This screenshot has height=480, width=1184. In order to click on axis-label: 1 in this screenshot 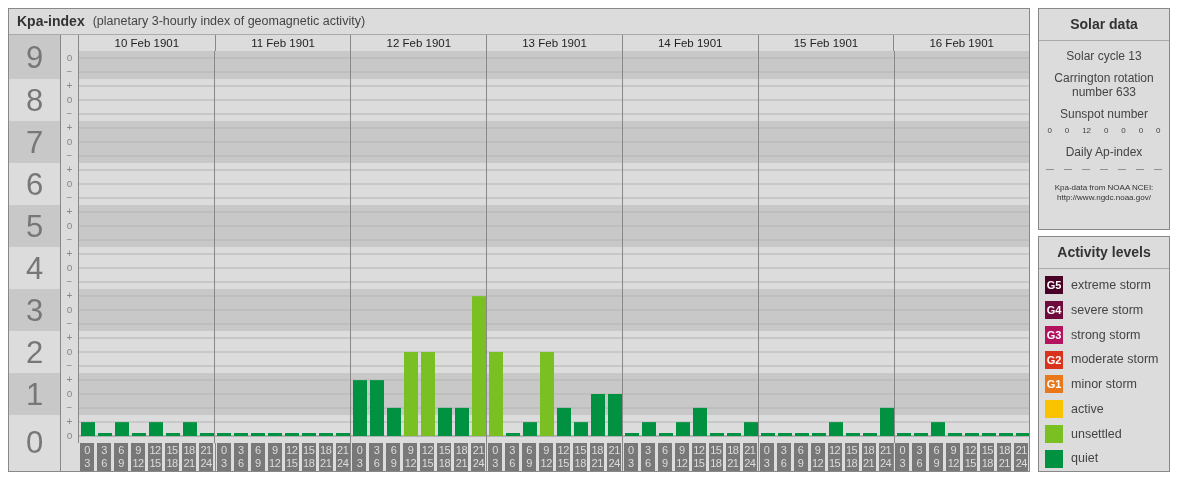, I will do `click(34, 394)`.